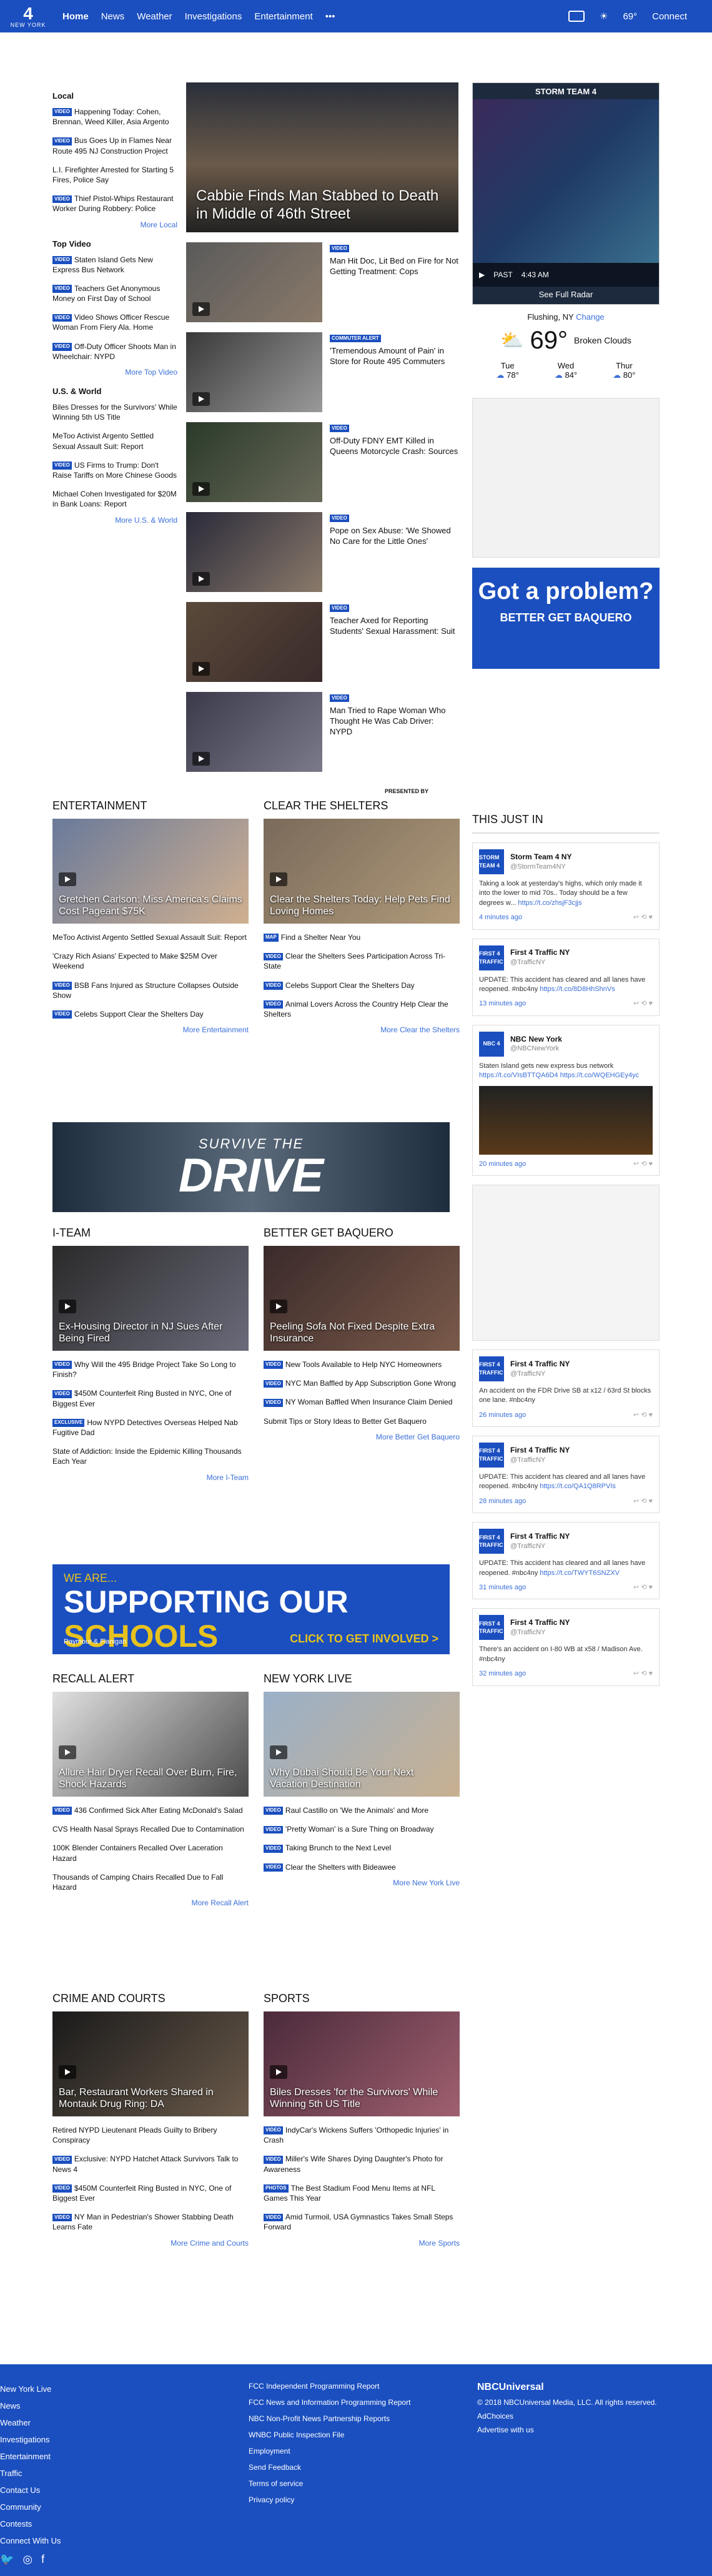  Describe the element at coordinates (27, 2559) in the screenshot. I see `instagram-icon: ◎` at that location.